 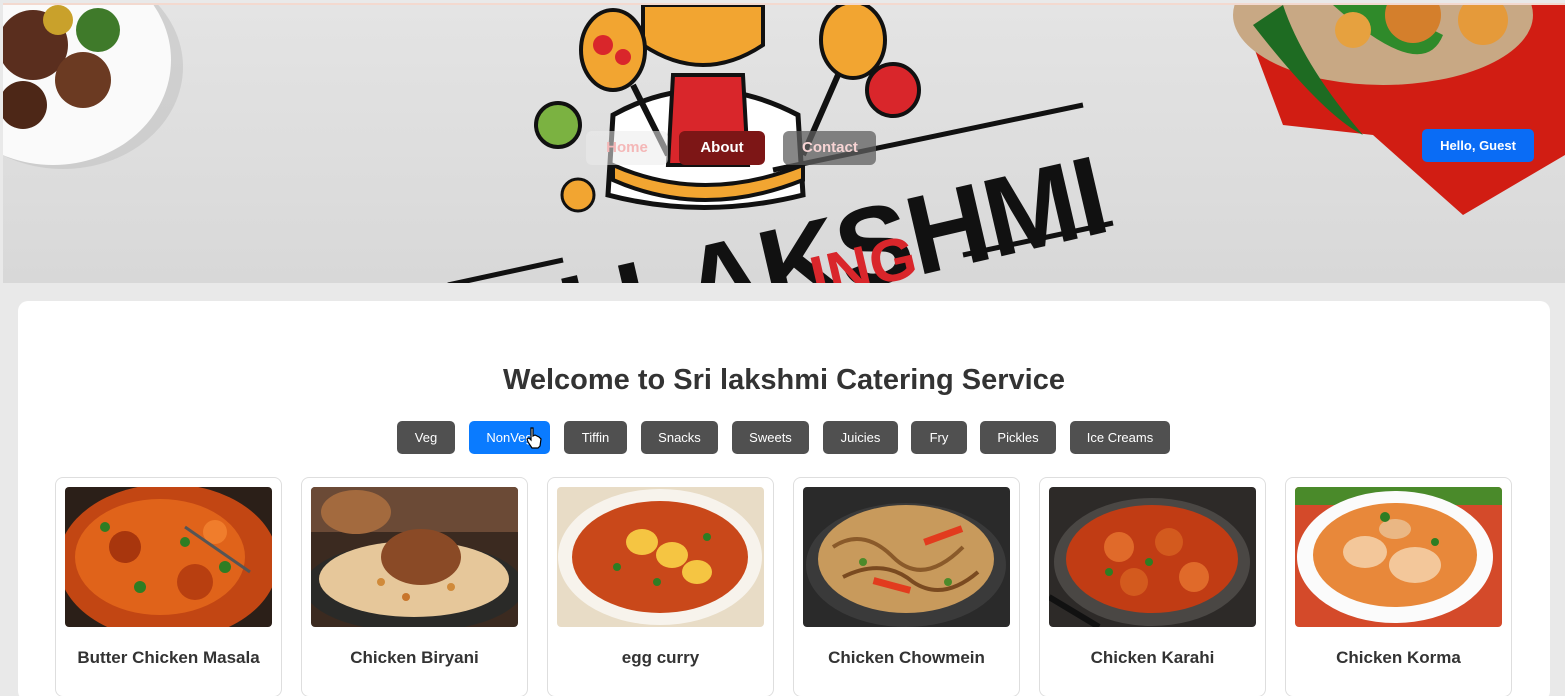 I want to click on category-pickles-button: Pickles, so click(x=1018, y=437).